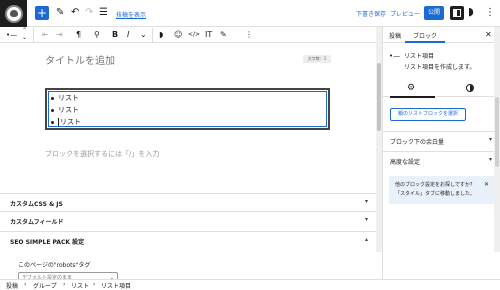  Describe the element at coordinates (441, 89) in the screenshot. I see `inspector-tabs` at that location.